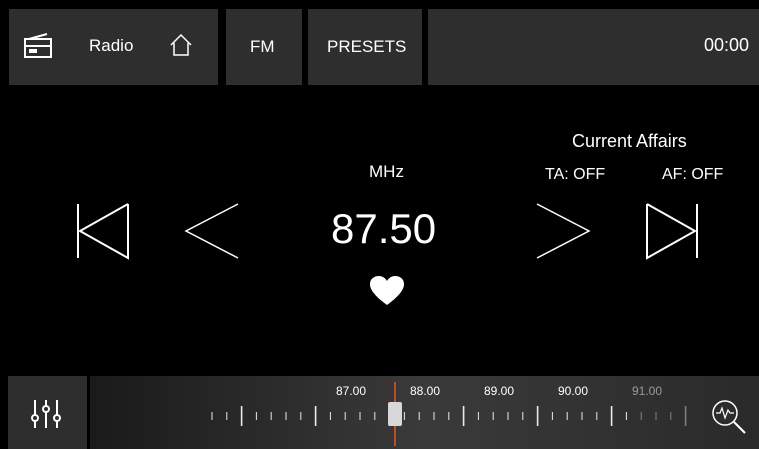 This screenshot has height=449, width=759. I want to click on band-label: FM, so click(262, 46).